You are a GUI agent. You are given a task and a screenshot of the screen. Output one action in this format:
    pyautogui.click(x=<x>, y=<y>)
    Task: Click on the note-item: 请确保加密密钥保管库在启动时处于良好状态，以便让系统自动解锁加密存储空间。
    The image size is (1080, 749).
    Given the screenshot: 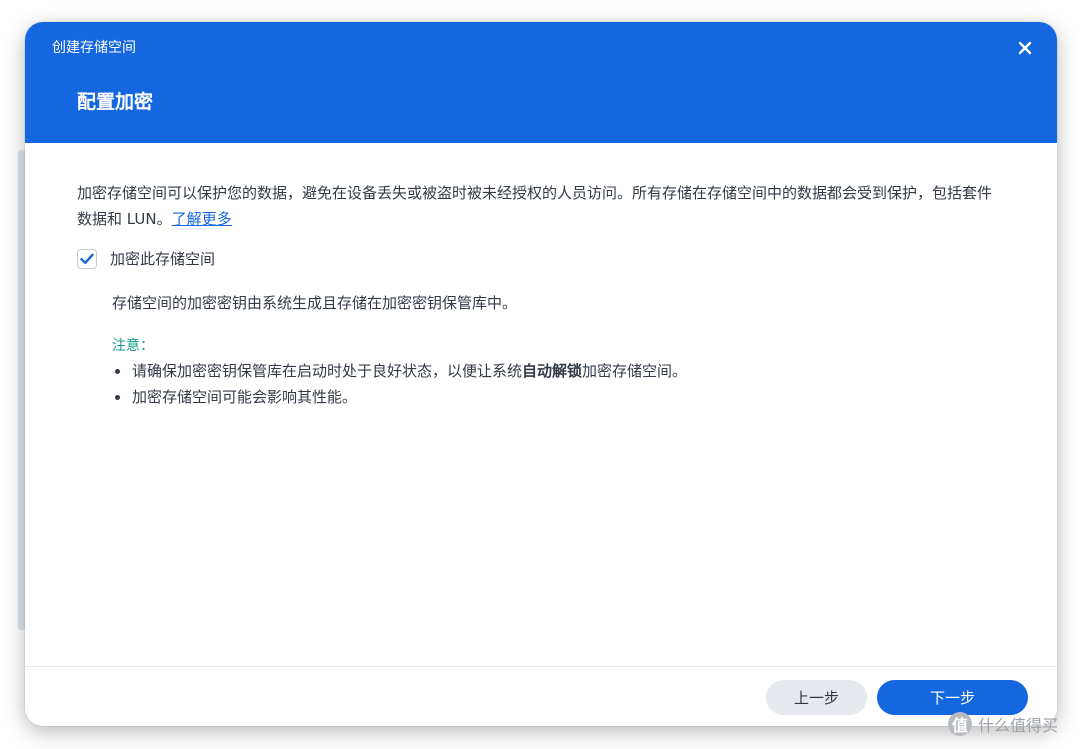 What is the action you would take?
    pyautogui.click(x=399, y=371)
    